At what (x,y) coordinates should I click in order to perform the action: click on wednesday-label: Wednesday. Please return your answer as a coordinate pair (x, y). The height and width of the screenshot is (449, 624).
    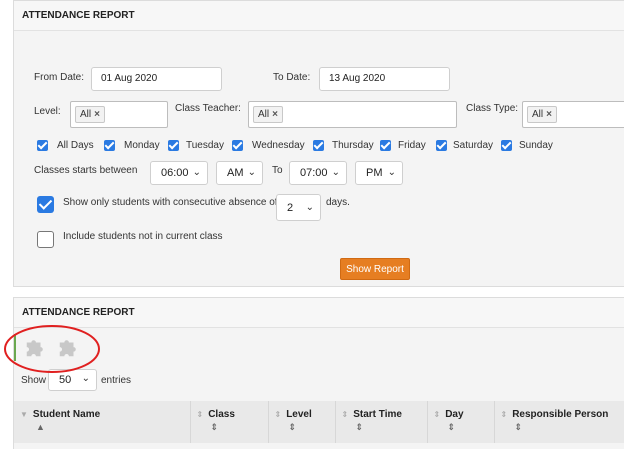
    Looking at the image, I should click on (278, 145).